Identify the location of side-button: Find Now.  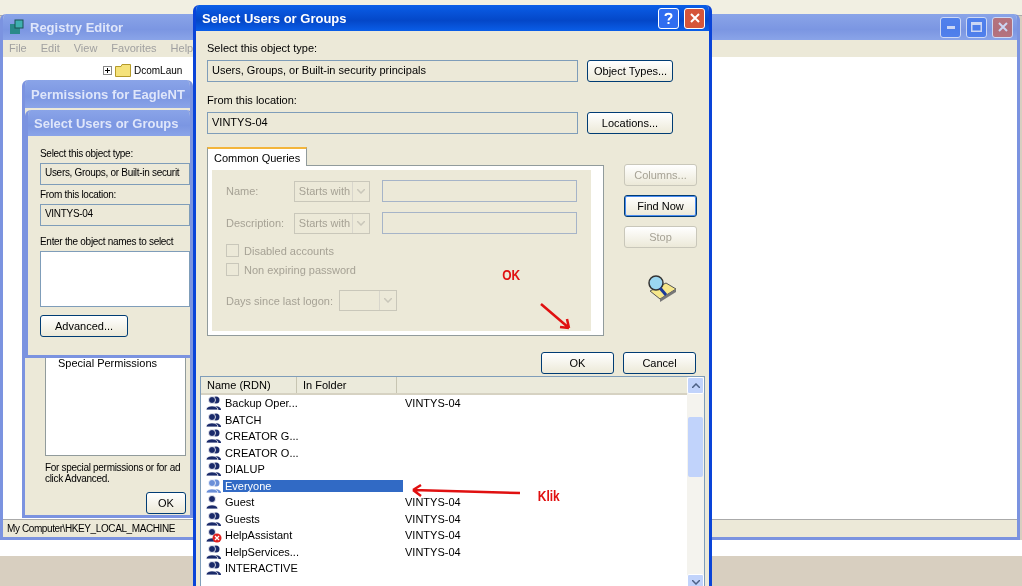
(660, 206).